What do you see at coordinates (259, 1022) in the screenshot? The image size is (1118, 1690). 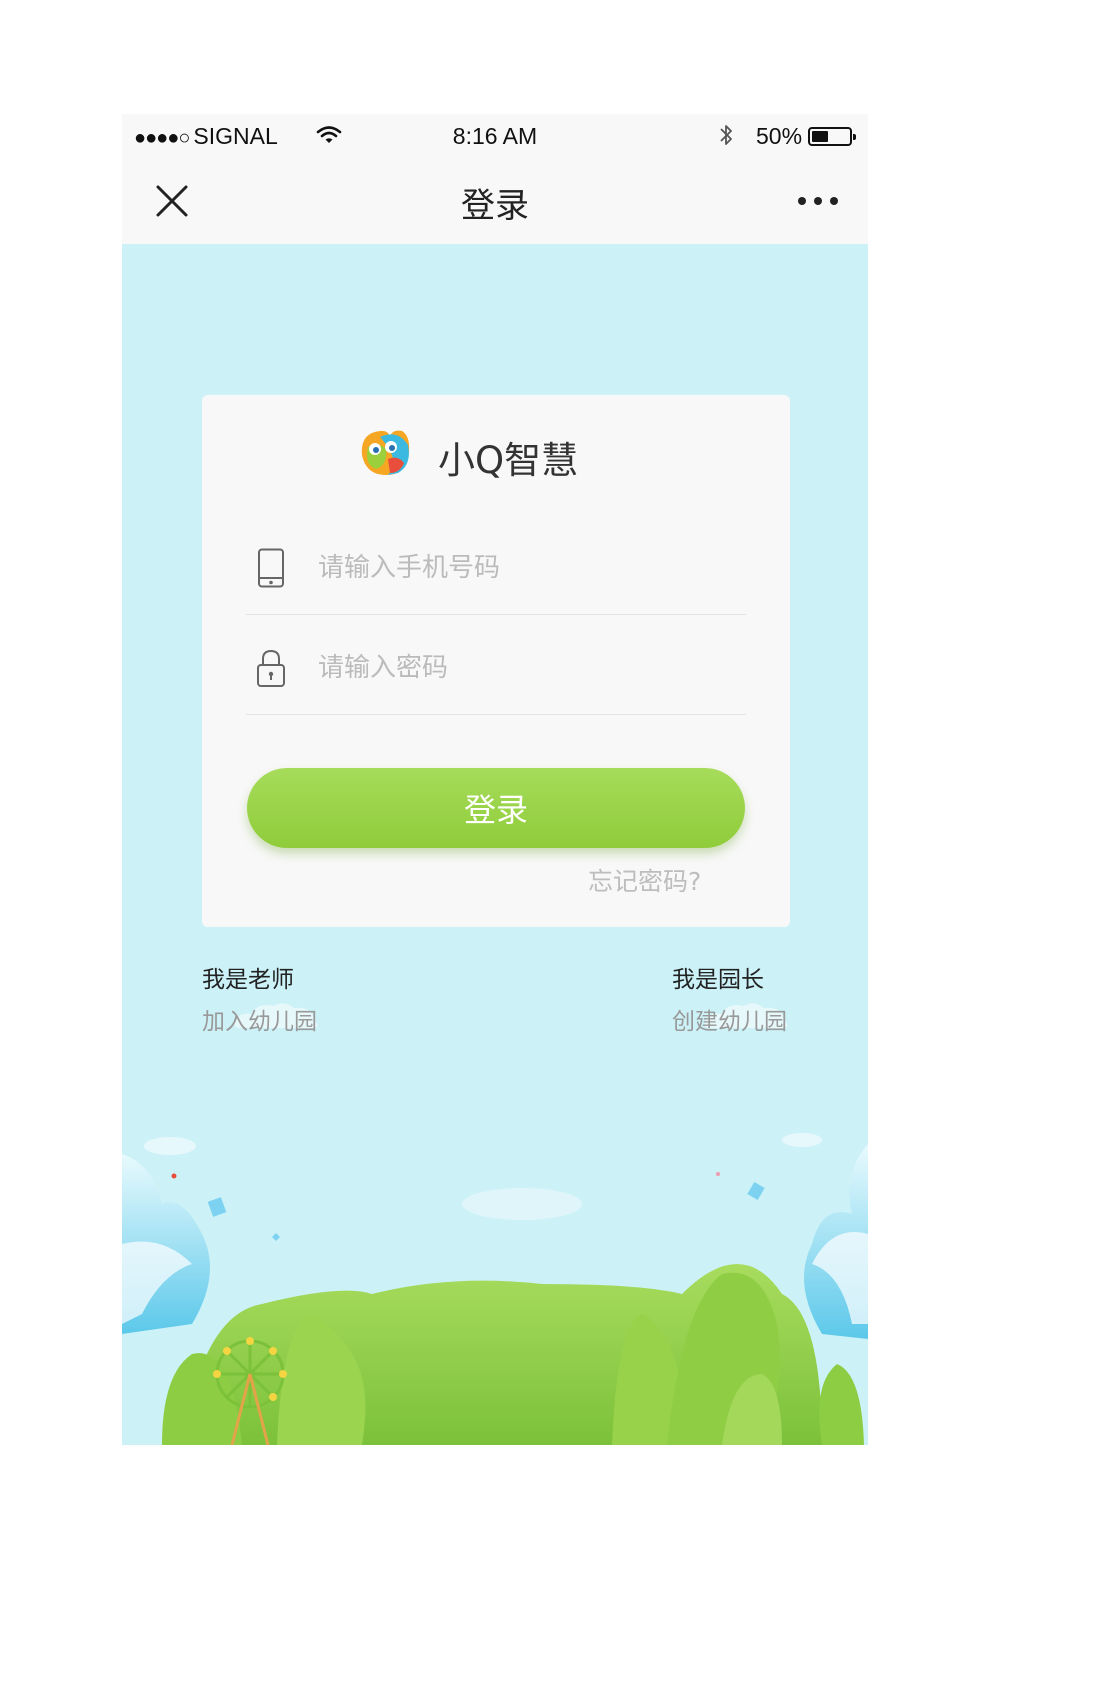 I see `role-teacher-subtitle: 加入幼儿园` at bounding box center [259, 1022].